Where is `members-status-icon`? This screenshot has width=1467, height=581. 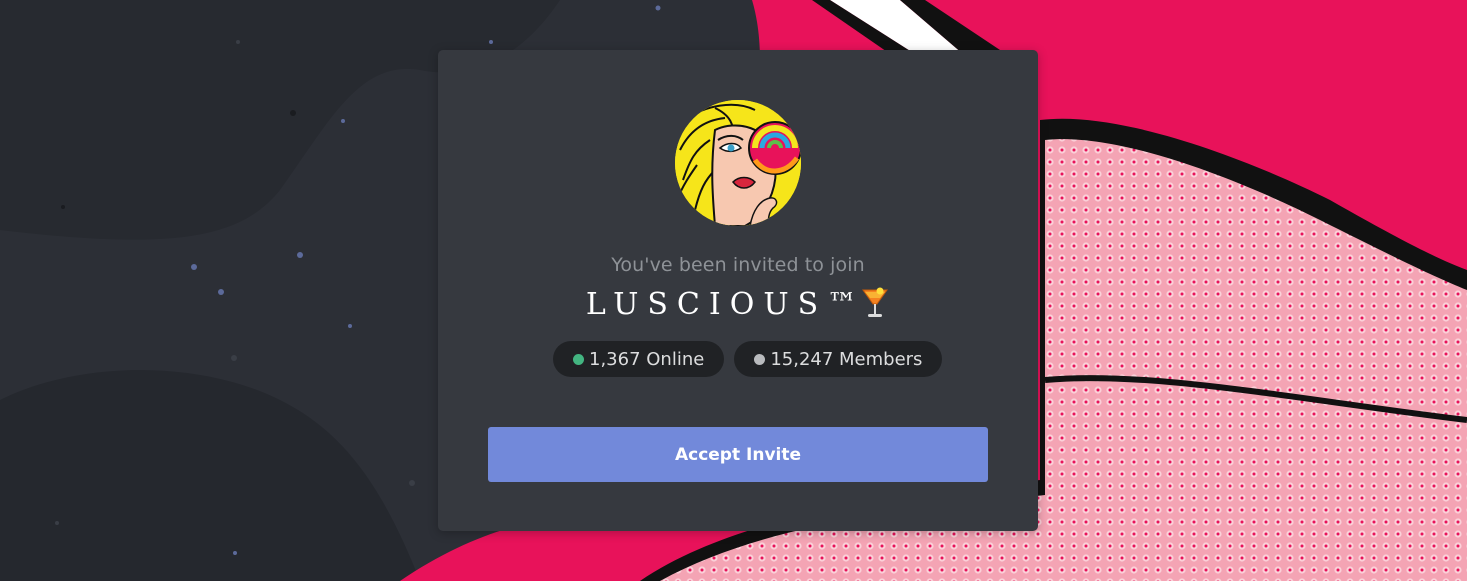 members-status-icon is located at coordinates (760, 359).